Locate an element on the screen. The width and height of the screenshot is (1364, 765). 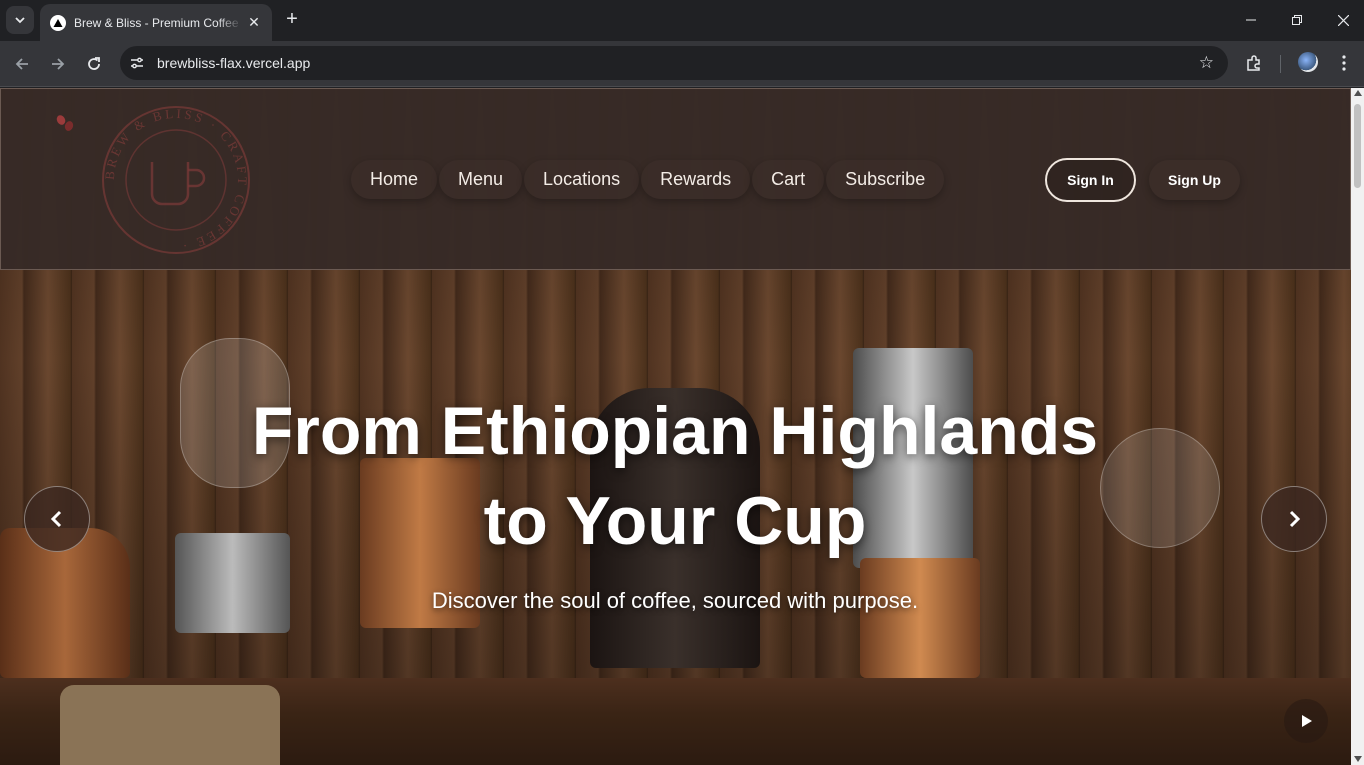
chevron-right-icon is located at coordinates (1295, 519).